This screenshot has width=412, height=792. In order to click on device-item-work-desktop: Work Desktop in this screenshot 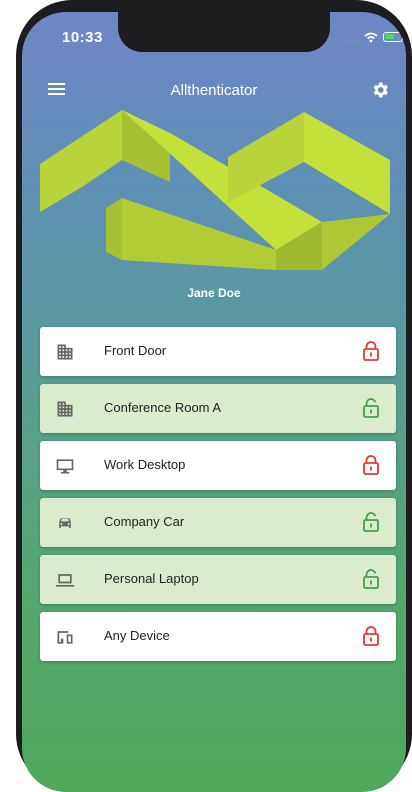, I will do `click(218, 465)`.